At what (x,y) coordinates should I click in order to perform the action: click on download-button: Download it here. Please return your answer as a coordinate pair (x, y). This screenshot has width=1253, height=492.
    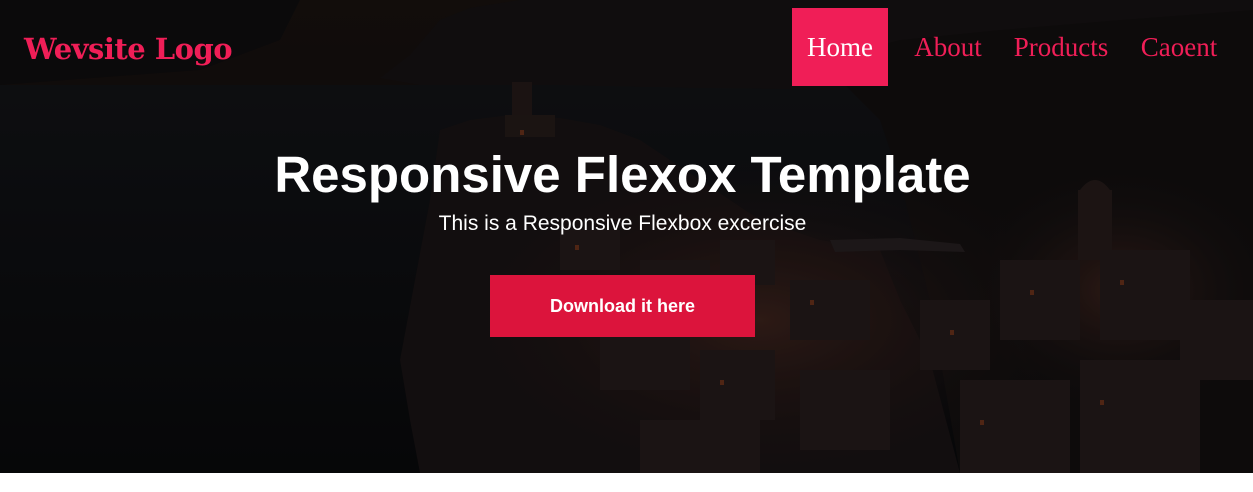
    Looking at the image, I should click on (622, 306).